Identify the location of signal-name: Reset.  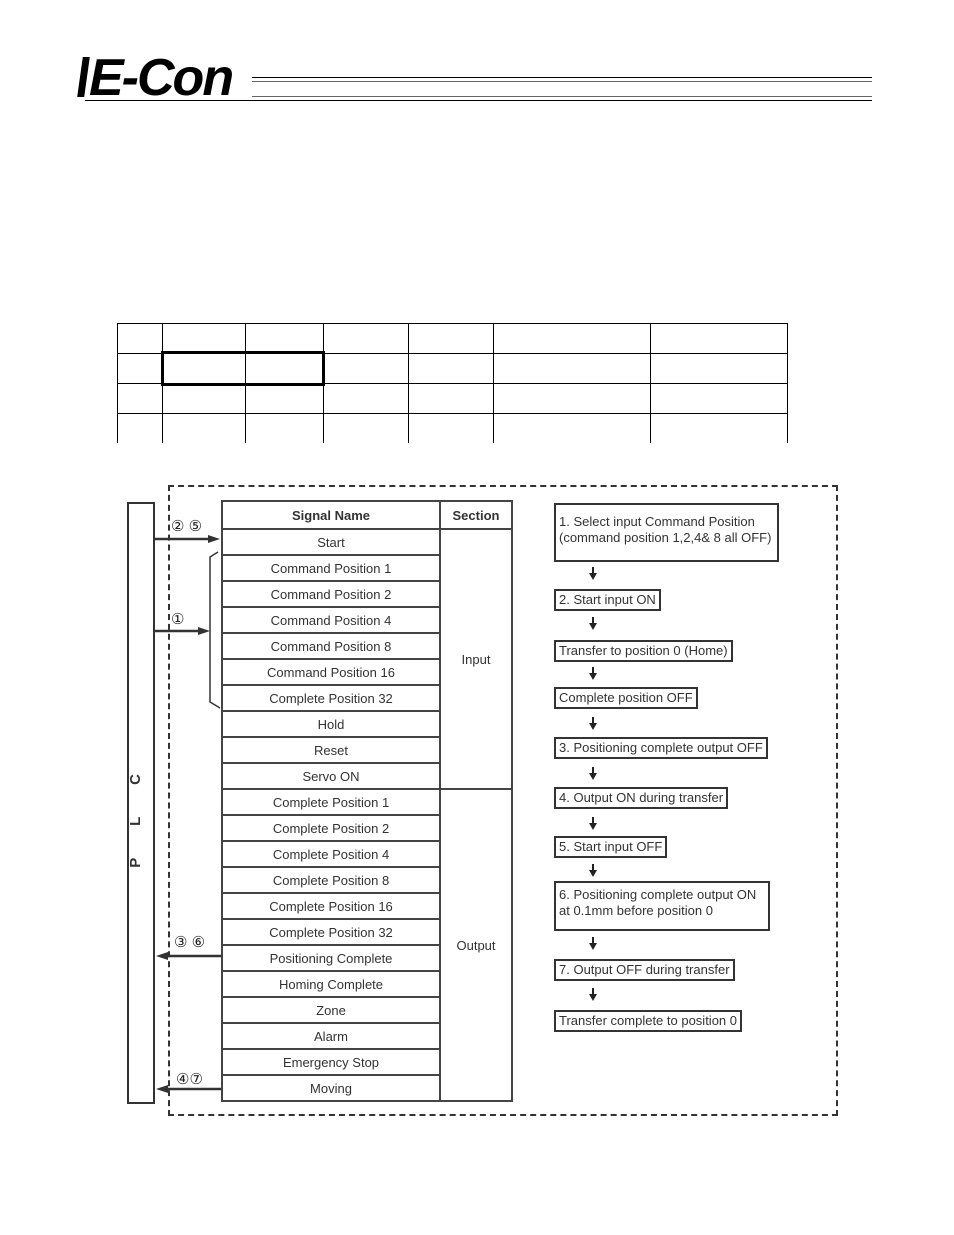
(331, 750).